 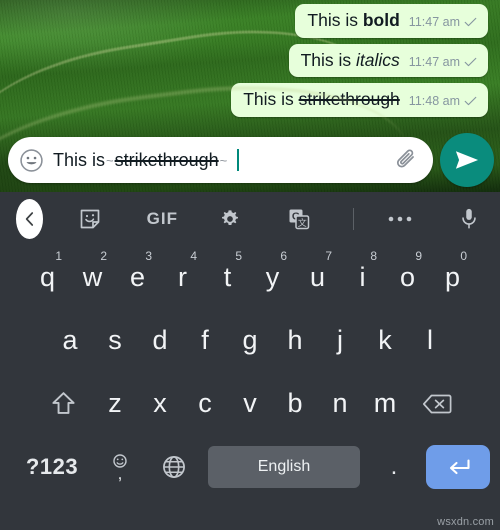 I want to click on key-label: y, so click(x=272, y=277).